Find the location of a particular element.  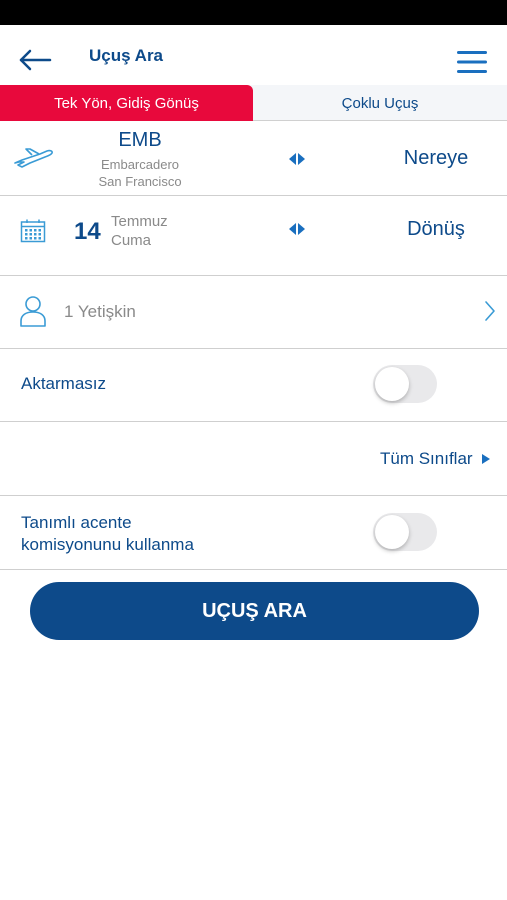

direct-flight-toggle is located at coordinates (405, 384).